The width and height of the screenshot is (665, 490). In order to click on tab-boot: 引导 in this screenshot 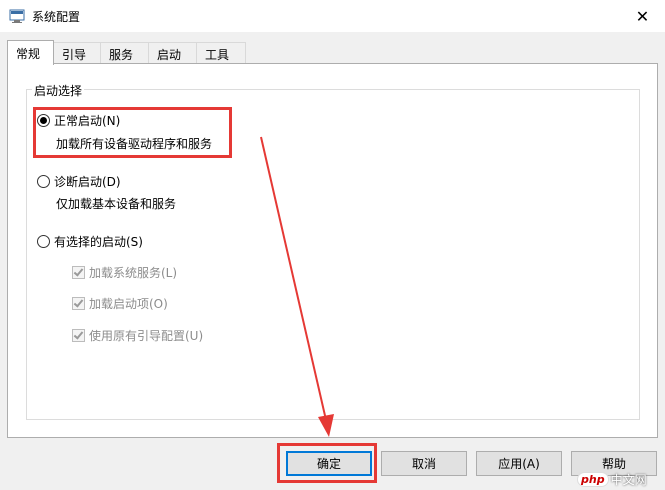, I will do `click(77, 52)`.